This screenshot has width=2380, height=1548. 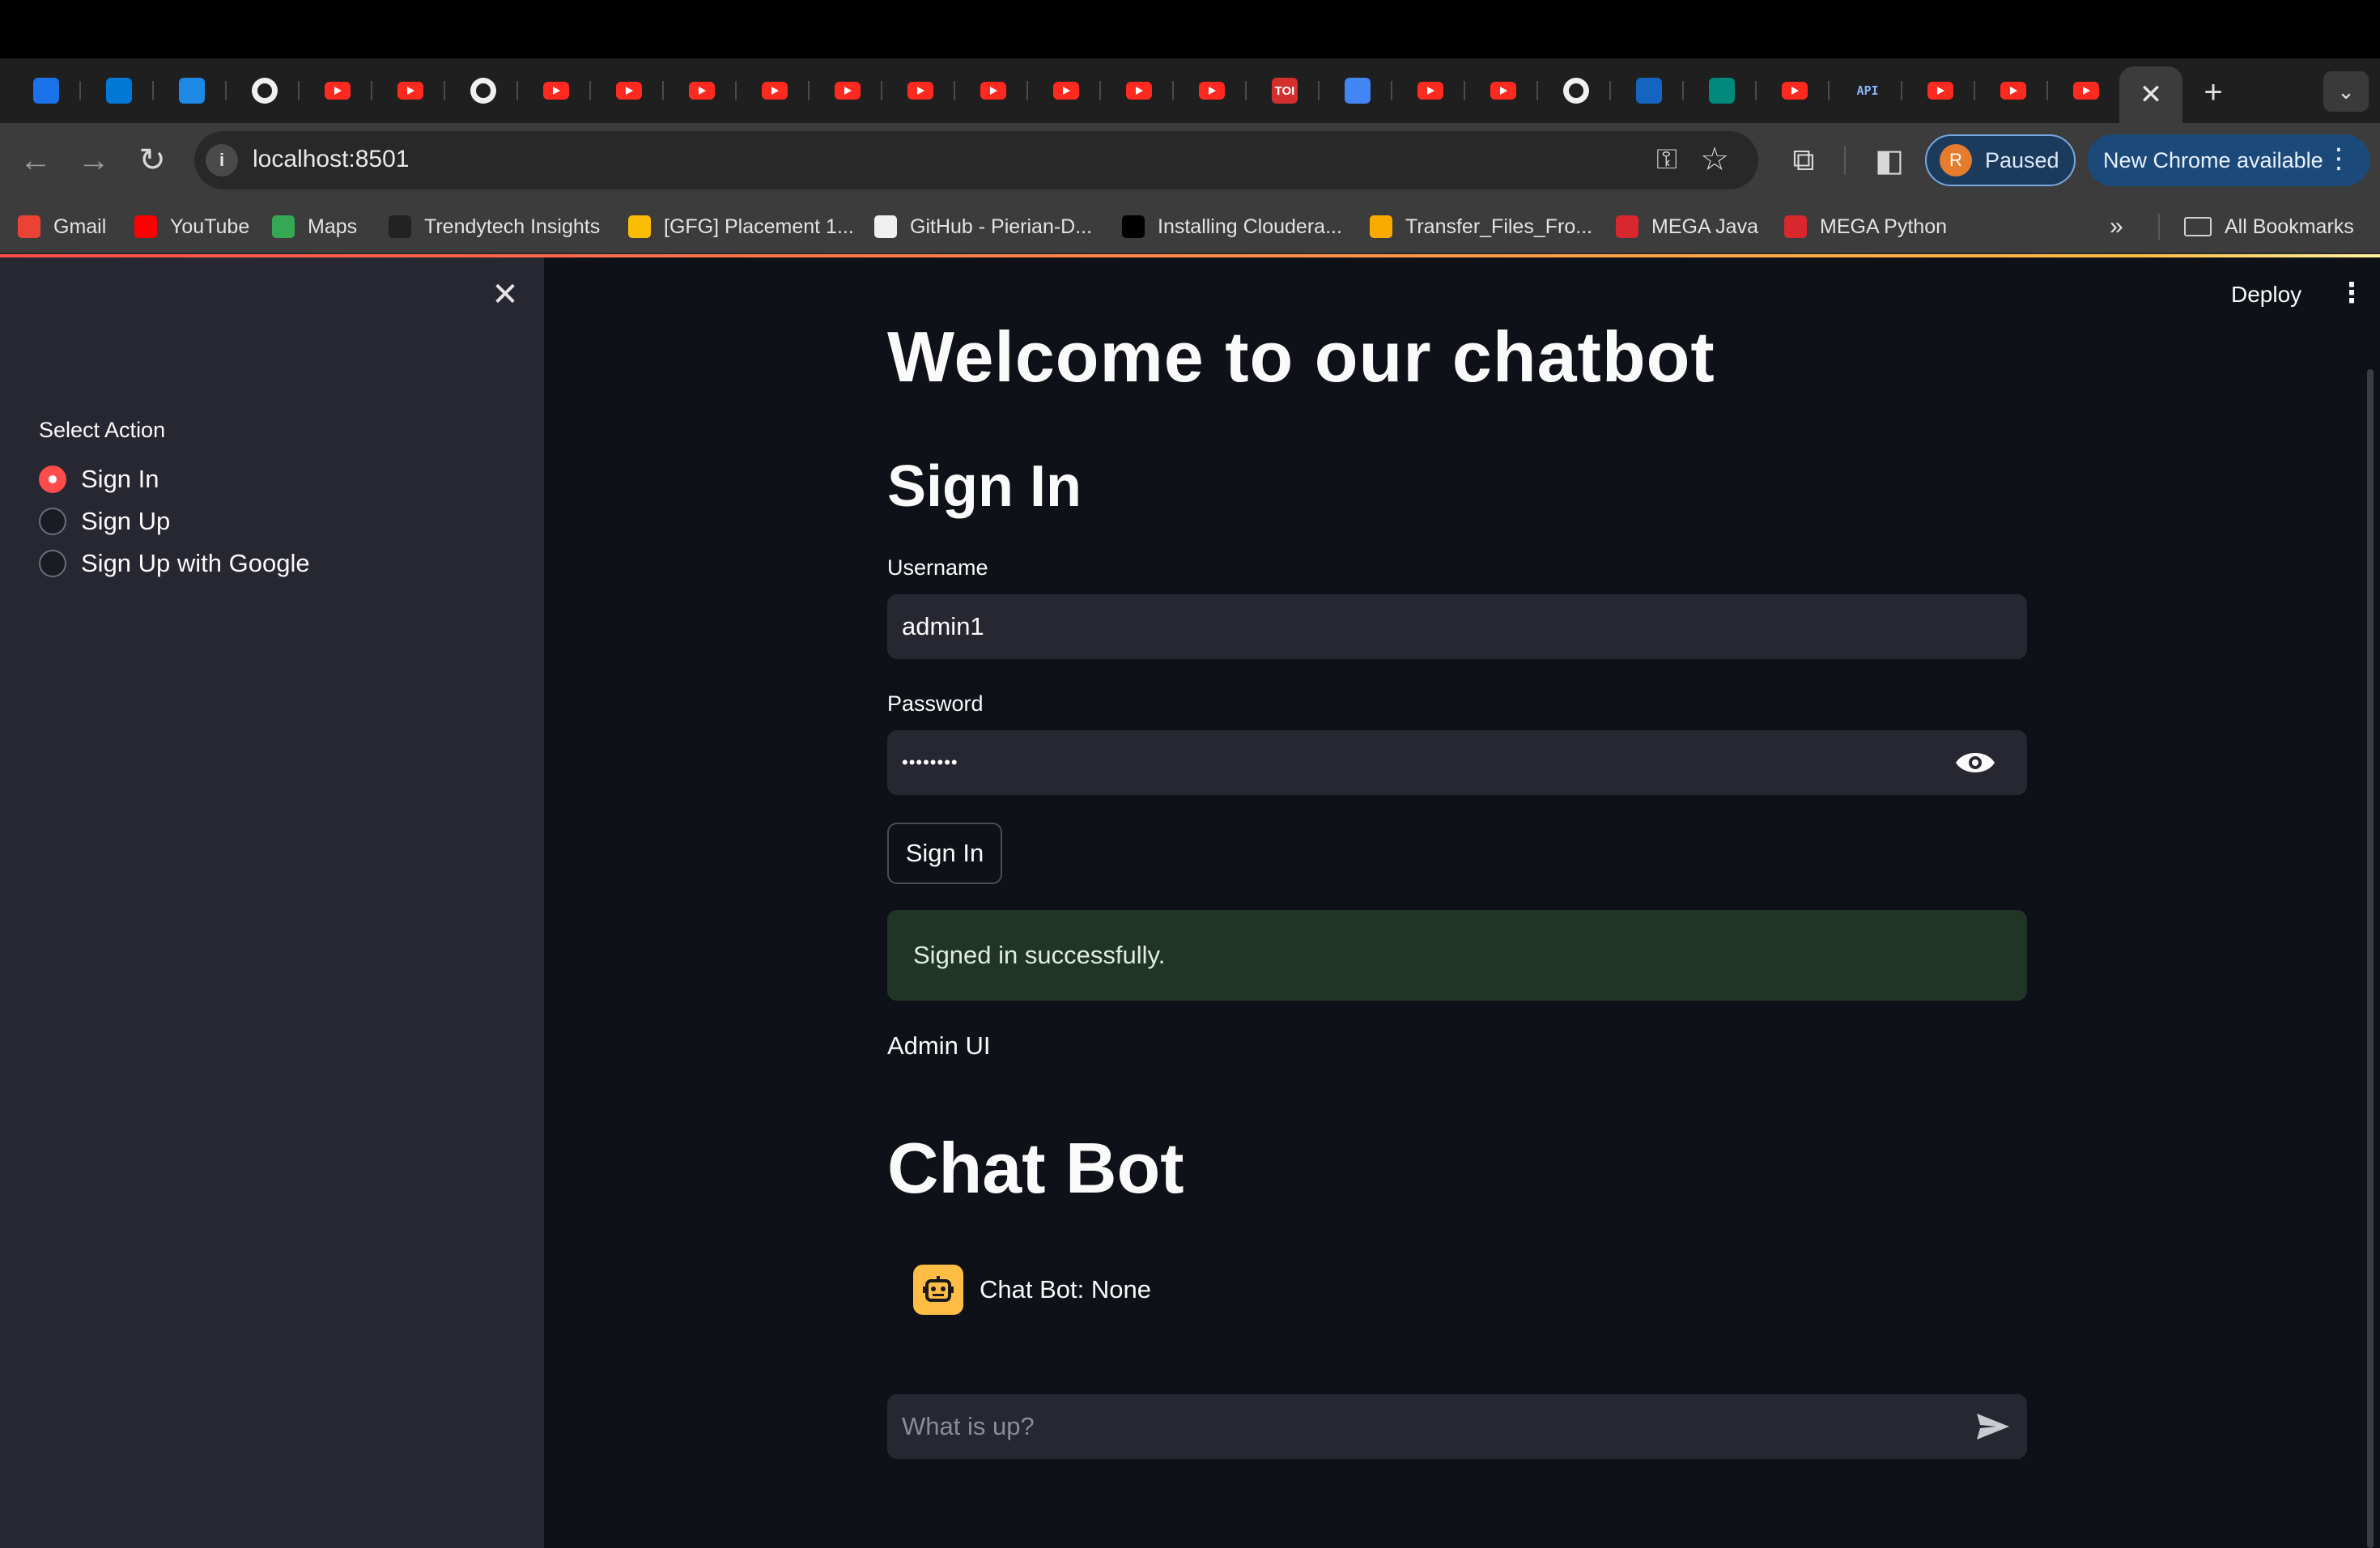 What do you see at coordinates (2198, 226) in the screenshot?
I see `folder-icon` at bounding box center [2198, 226].